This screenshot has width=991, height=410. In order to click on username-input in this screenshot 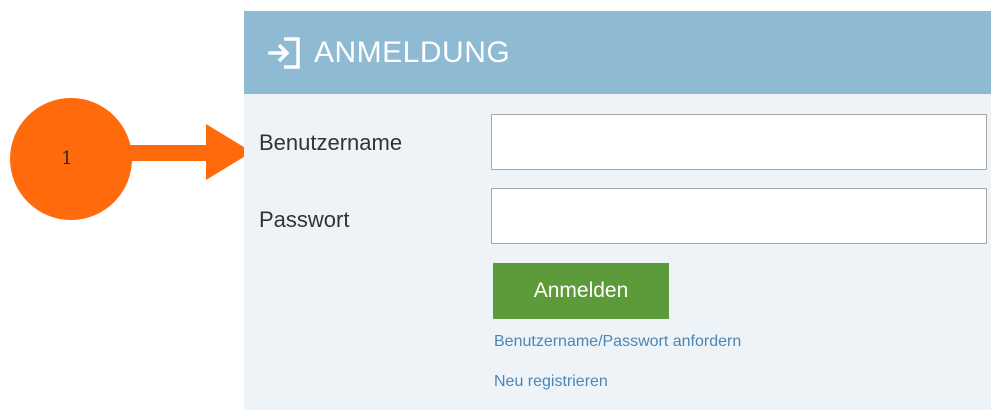, I will do `click(739, 142)`.